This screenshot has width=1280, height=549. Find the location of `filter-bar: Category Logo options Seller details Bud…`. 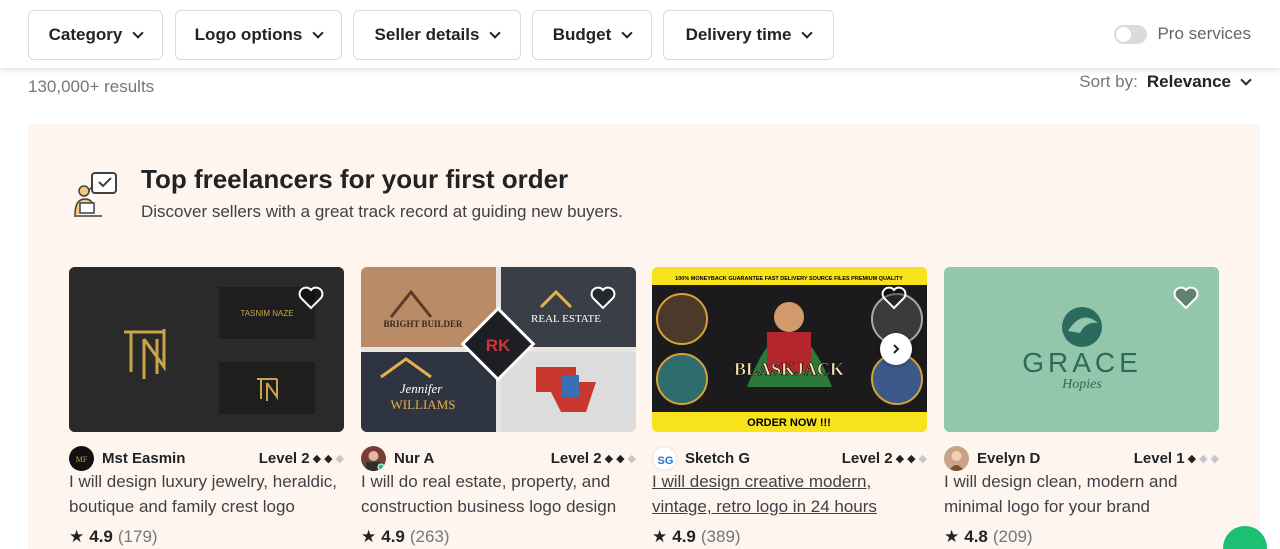

filter-bar: Category Logo options Seller details Bud… is located at coordinates (640, 34).